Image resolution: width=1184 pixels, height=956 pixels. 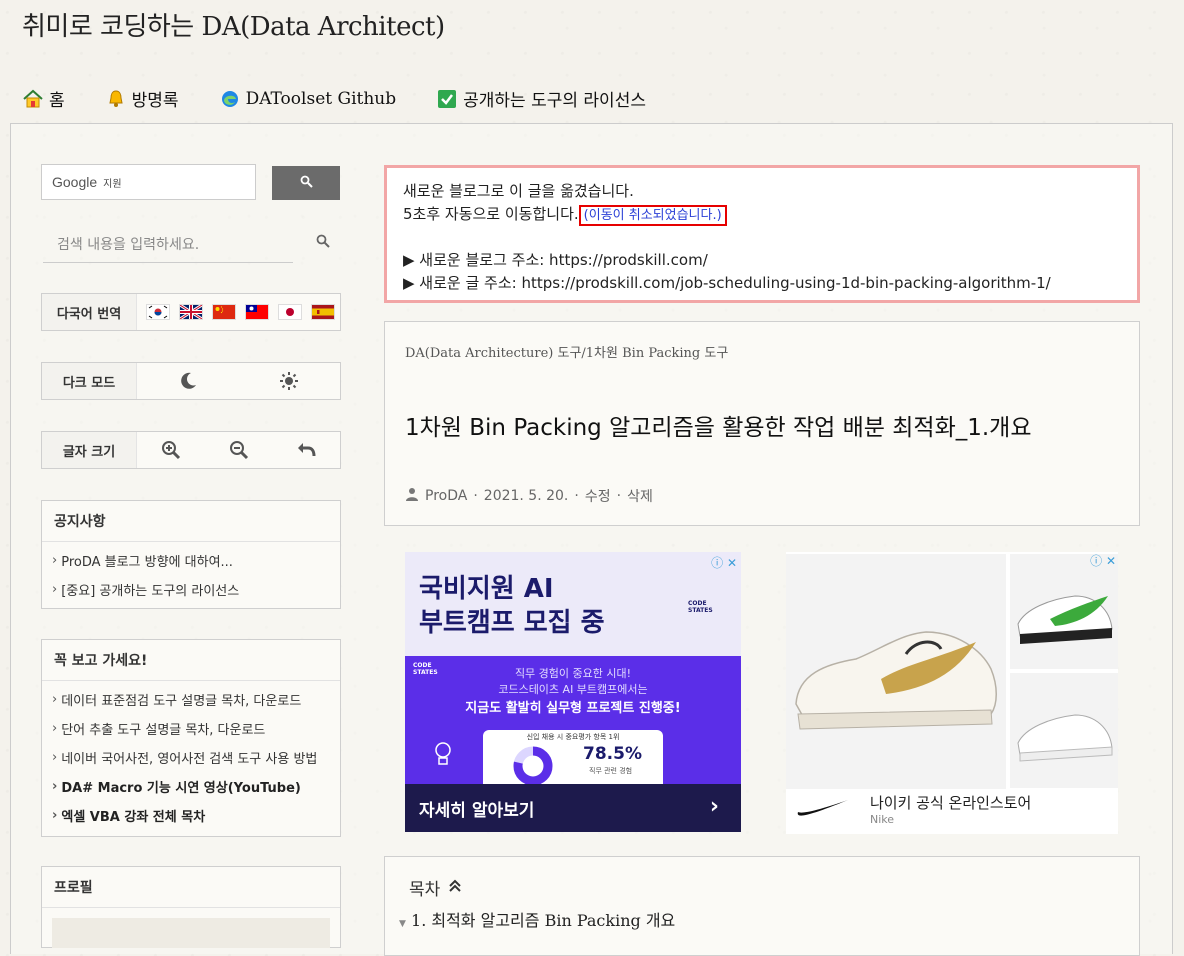 What do you see at coordinates (598, 496) in the screenshot?
I see `edit-link: 수정` at bounding box center [598, 496].